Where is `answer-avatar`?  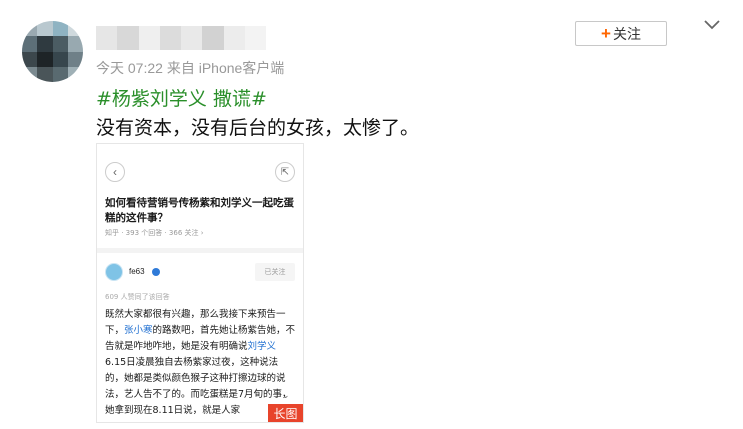 answer-avatar is located at coordinates (114, 272).